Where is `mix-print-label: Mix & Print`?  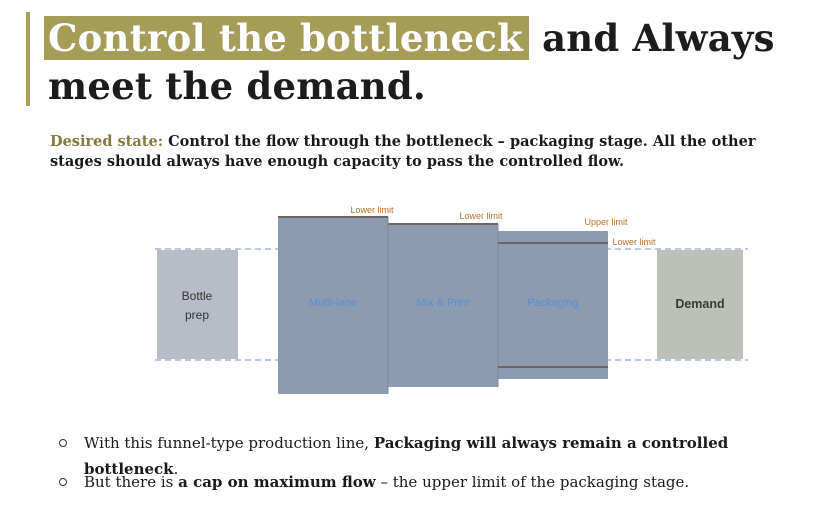 mix-print-label: Mix & Print is located at coordinates (442, 303).